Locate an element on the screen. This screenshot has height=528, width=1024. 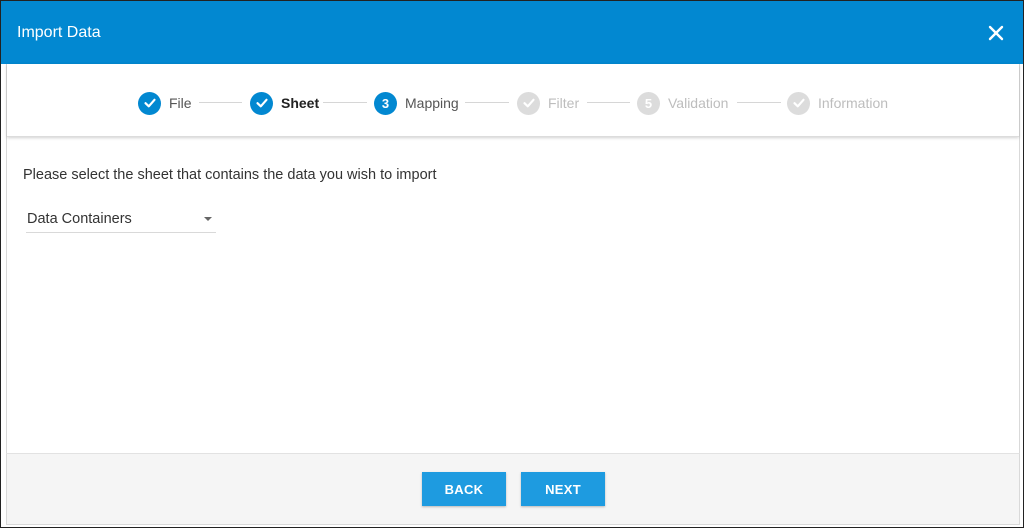
step-label: File is located at coordinates (180, 103).